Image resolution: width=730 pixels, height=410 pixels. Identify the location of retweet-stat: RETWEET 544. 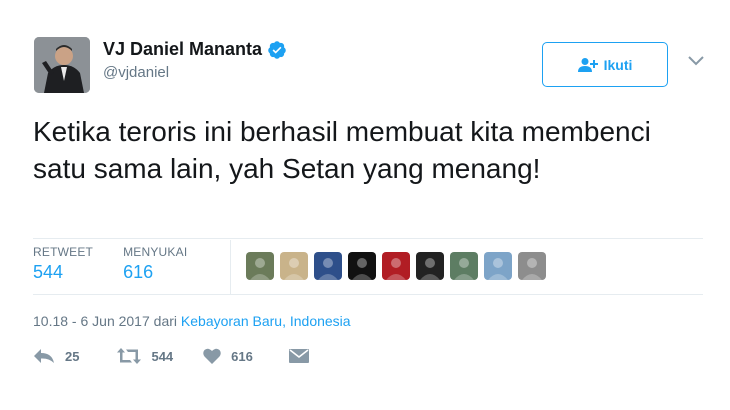
(63, 267).